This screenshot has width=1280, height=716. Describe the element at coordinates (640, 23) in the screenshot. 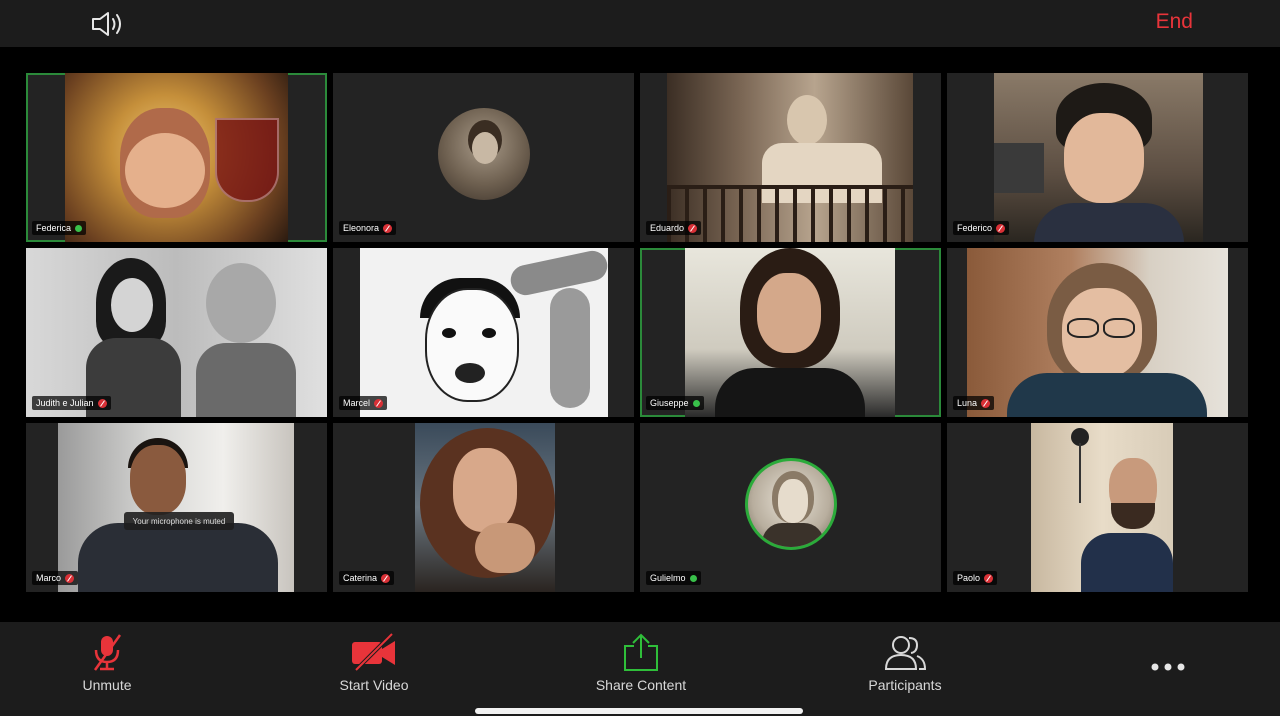

I see `top-bar: End` at that location.